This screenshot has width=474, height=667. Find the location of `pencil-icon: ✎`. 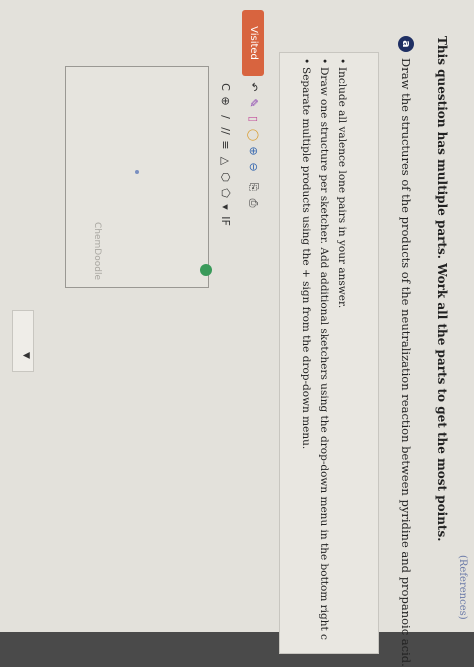

pencil-icon: ✎ is located at coordinates (253, 103).